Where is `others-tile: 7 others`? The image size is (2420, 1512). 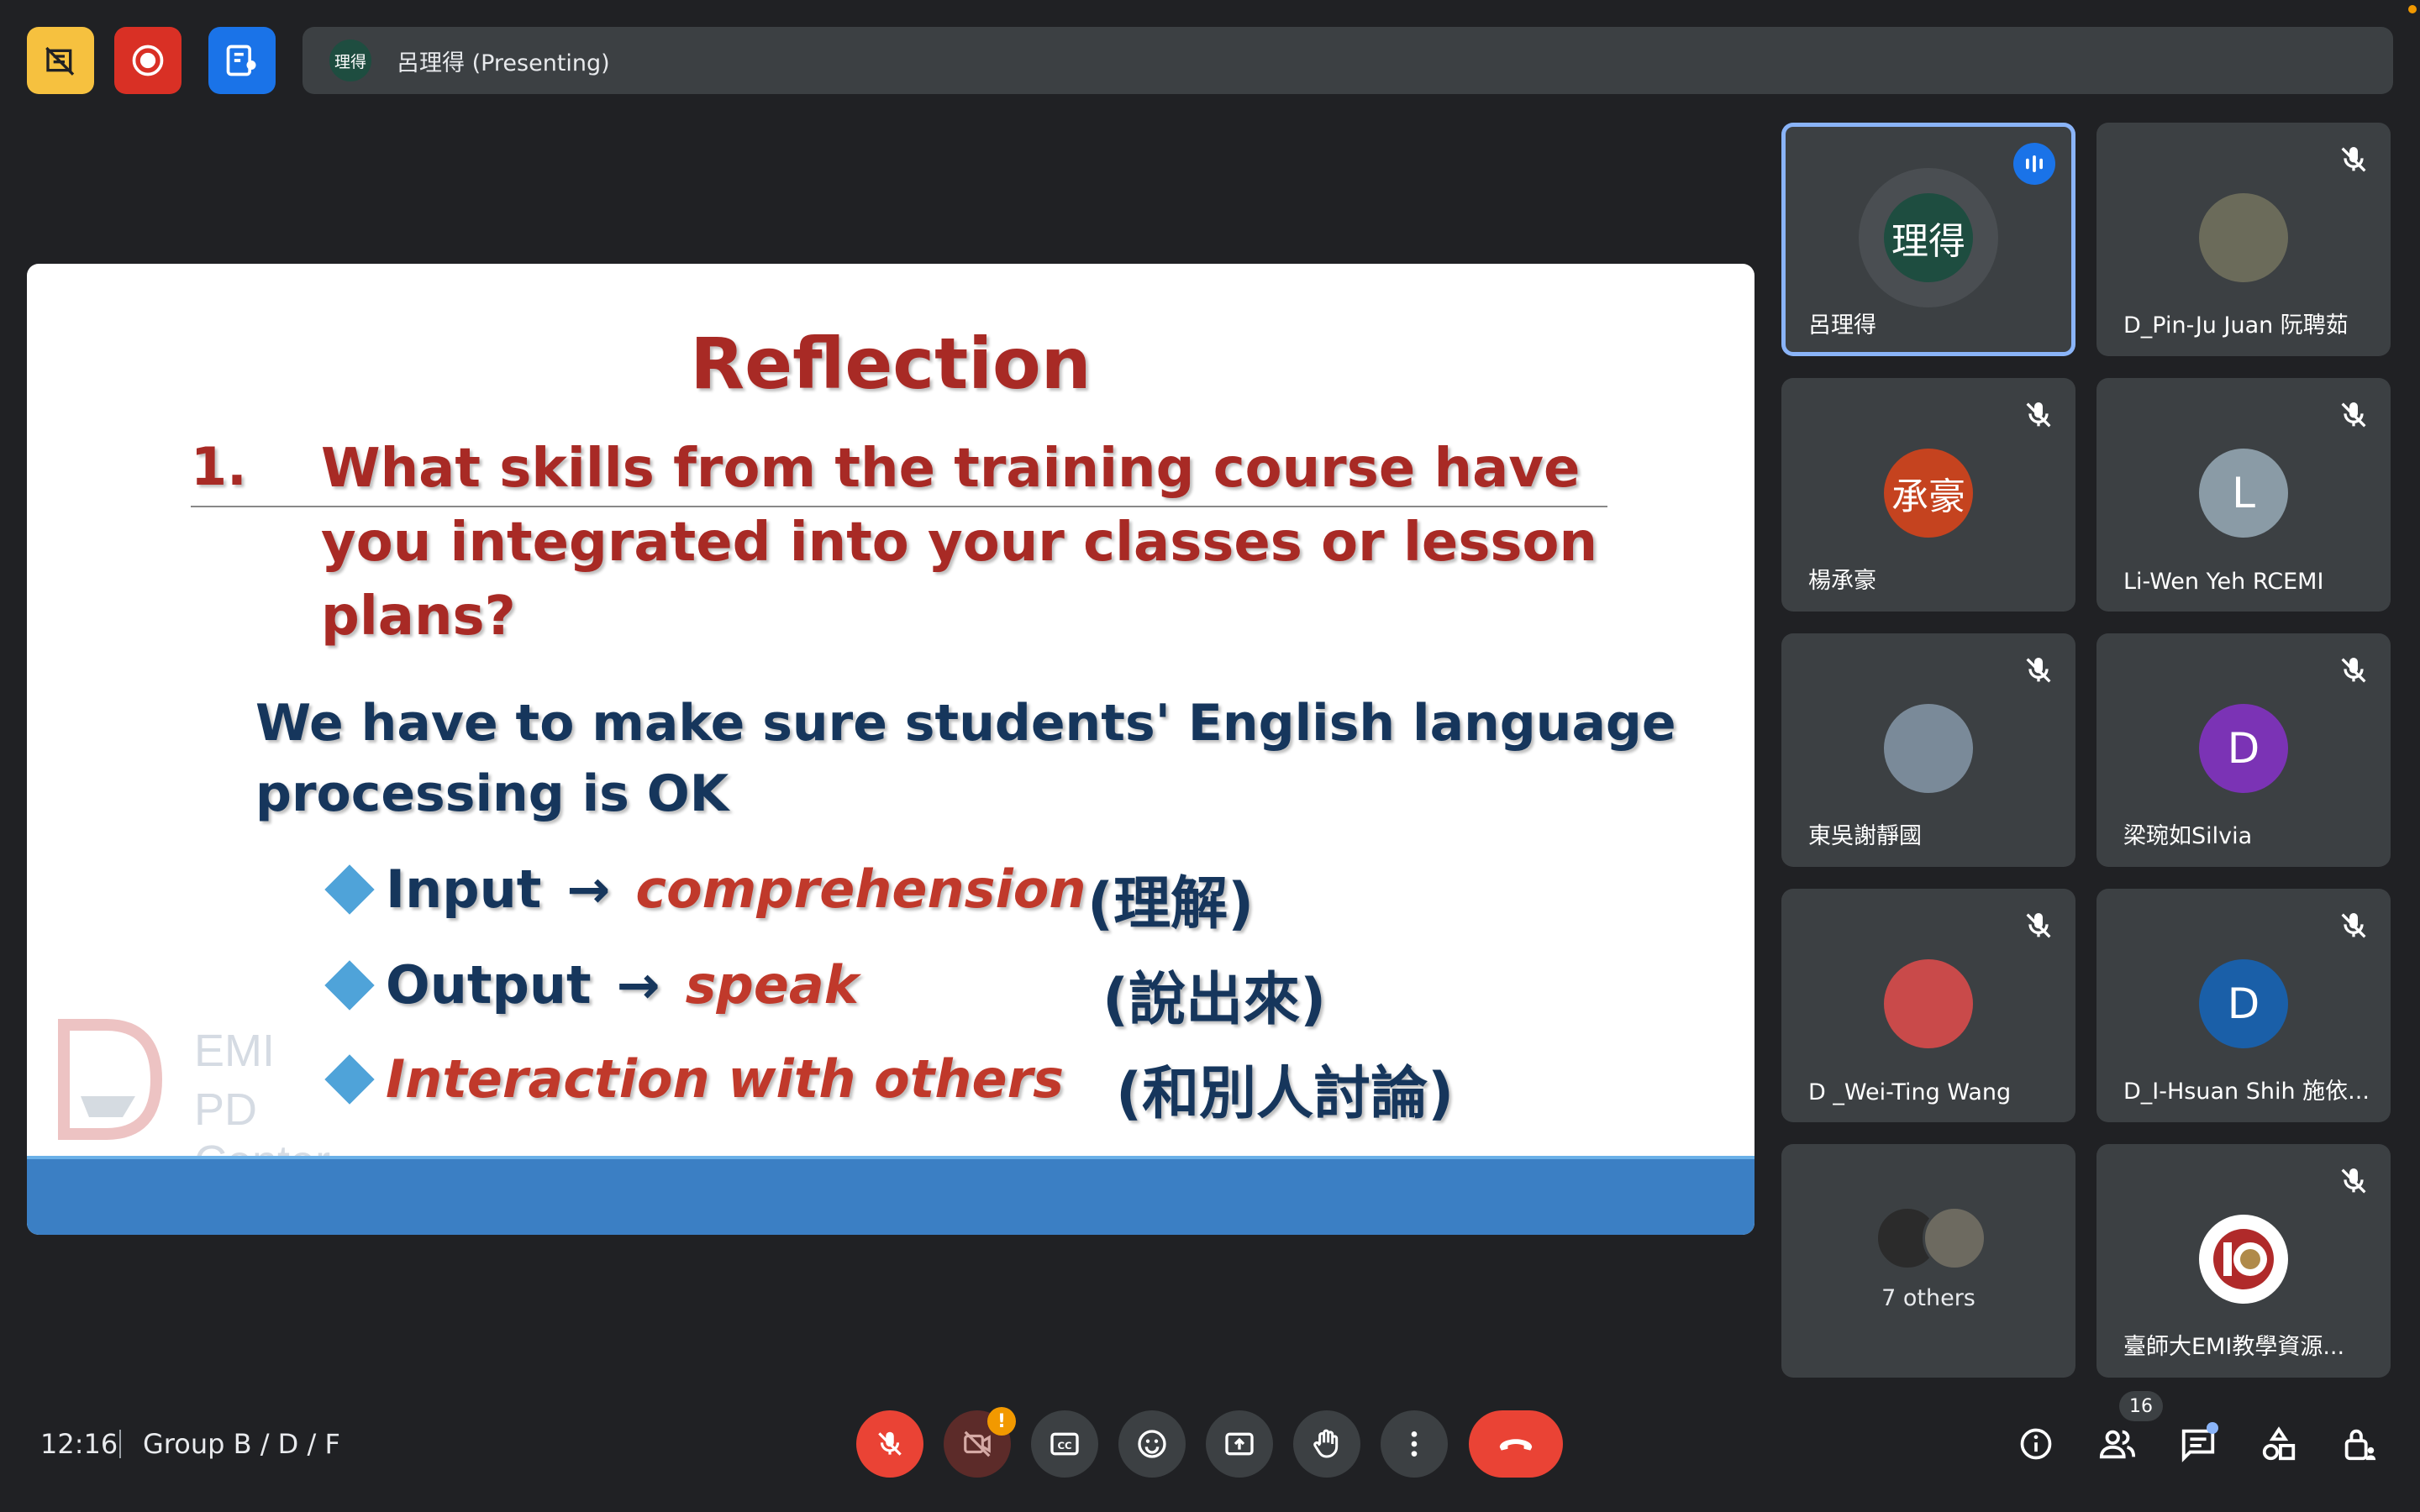
others-tile: 7 others is located at coordinates (1928, 1261).